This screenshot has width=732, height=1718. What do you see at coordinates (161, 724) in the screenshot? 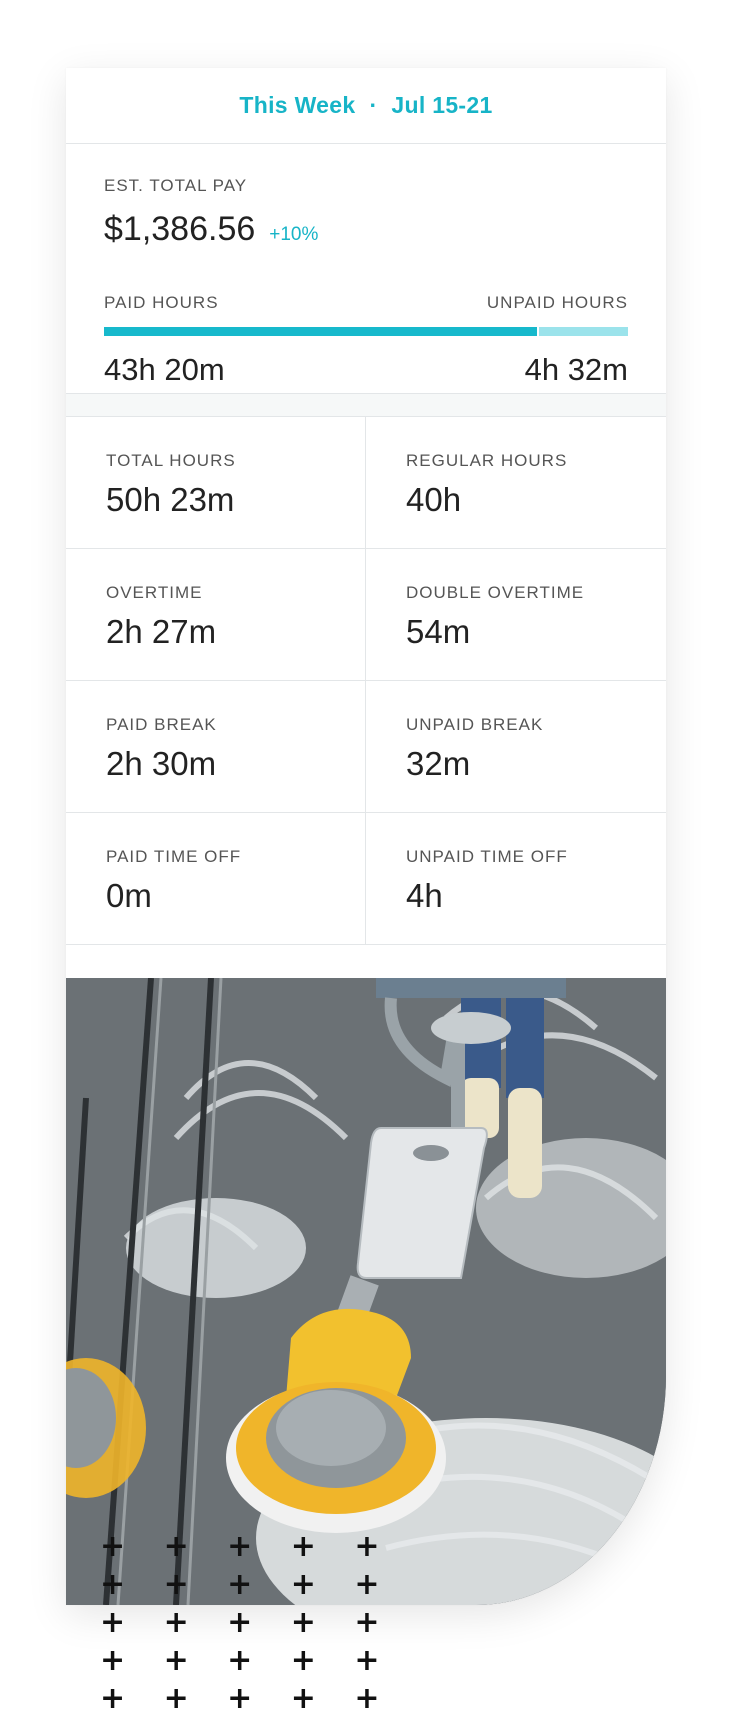
I see `stat-label: PAID BREAK` at bounding box center [161, 724].